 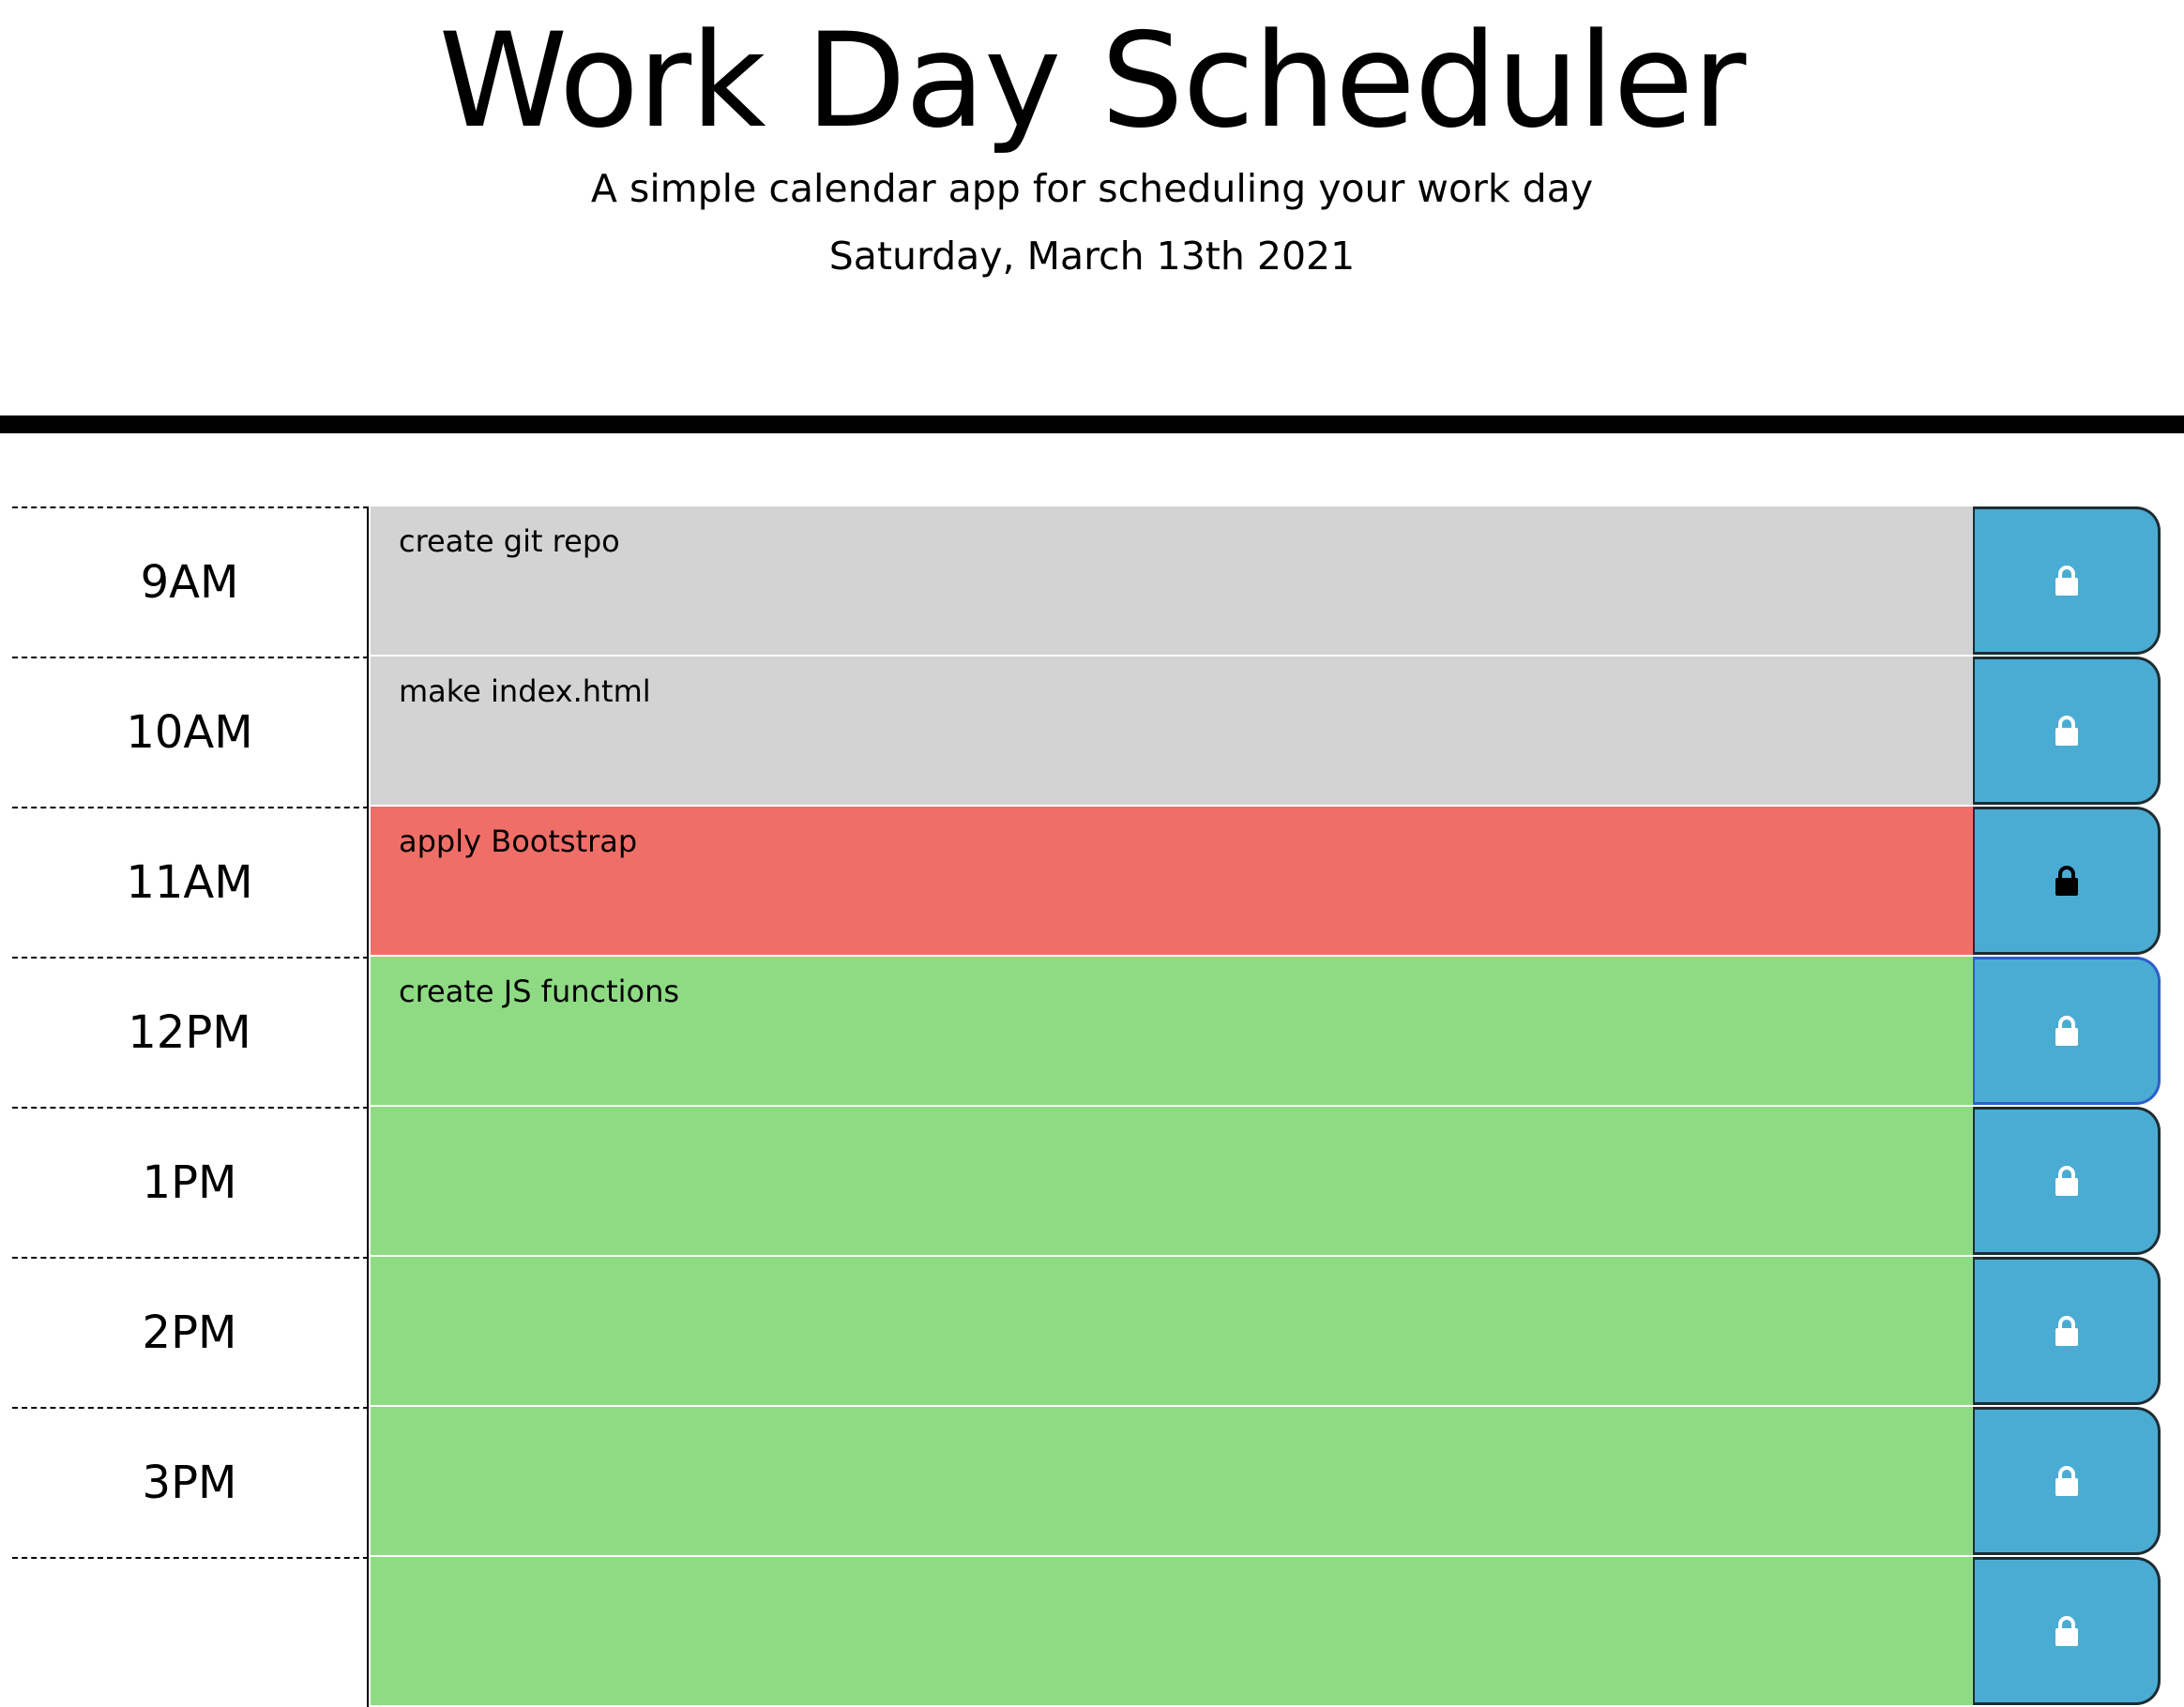 I want to click on hour-label: 3PM, so click(x=190, y=1482).